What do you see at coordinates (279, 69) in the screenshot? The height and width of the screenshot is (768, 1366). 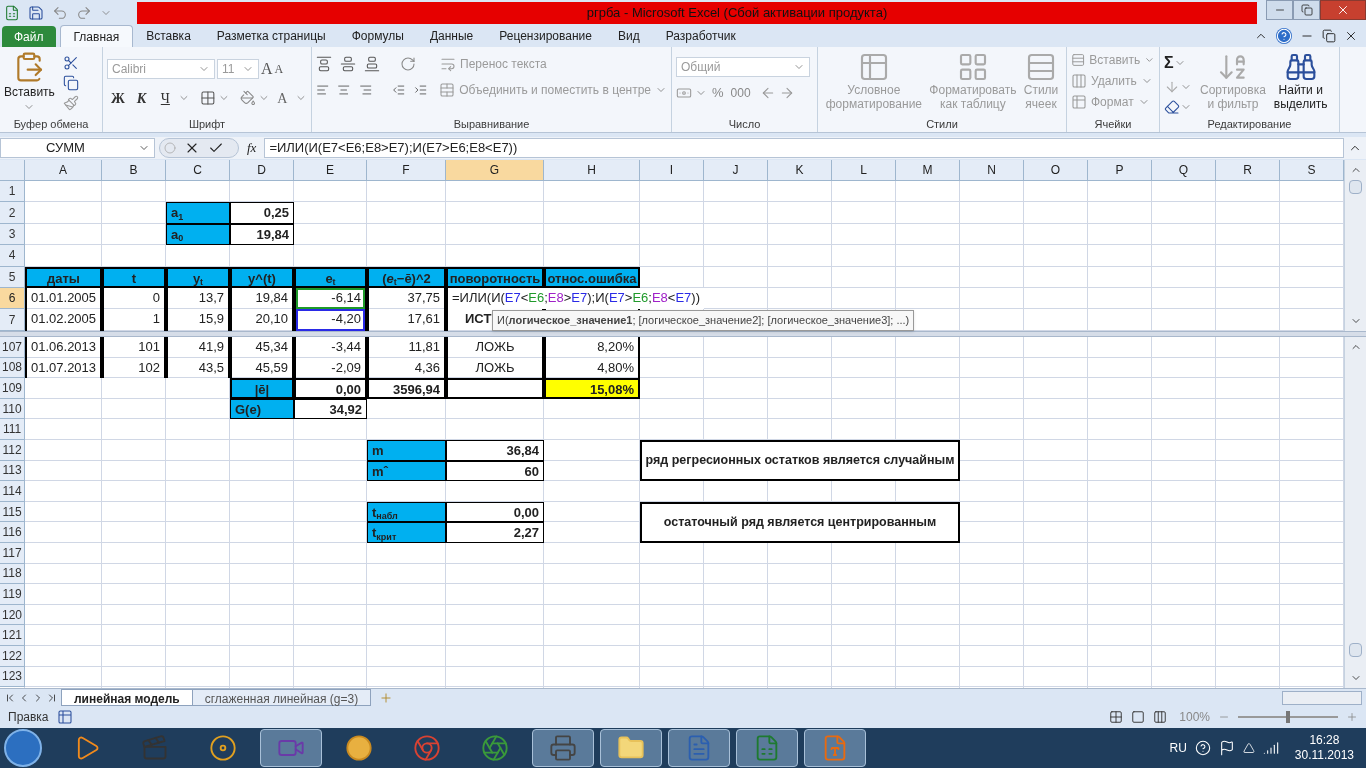 I see `shrink-font-button: A` at bounding box center [279, 69].